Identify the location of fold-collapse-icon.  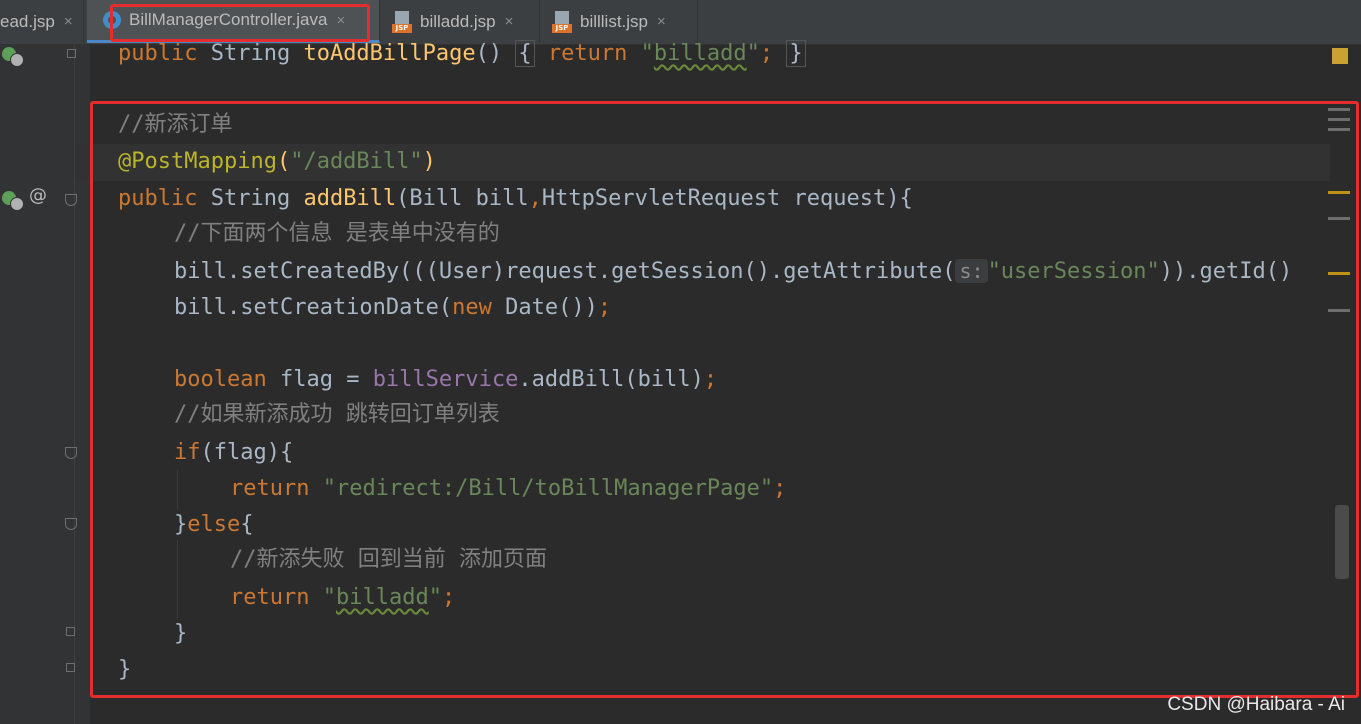
(71, 53).